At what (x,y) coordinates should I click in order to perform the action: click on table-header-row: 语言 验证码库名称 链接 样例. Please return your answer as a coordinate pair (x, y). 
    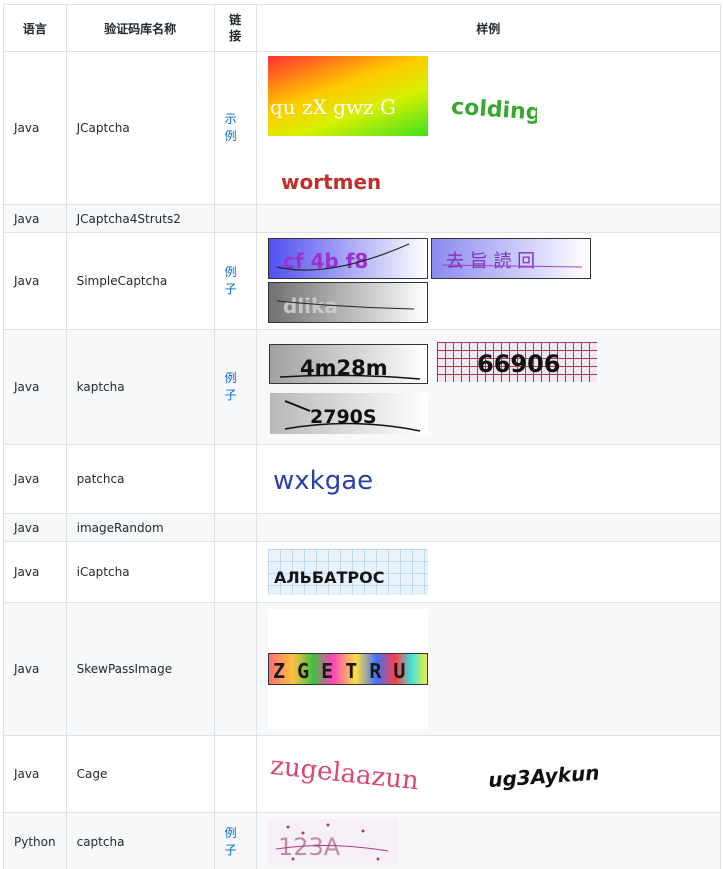
    Looking at the image, I should click on (362, 28).